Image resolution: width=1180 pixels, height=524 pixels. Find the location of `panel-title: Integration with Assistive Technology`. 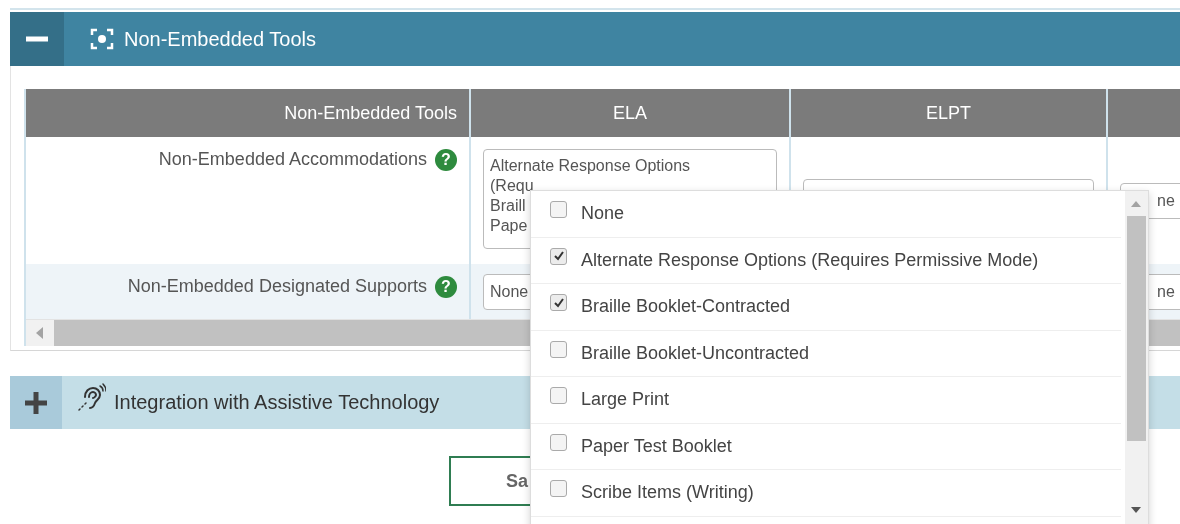

panel-title: Integration with Assistive Technology is located at coordinates (277, 402).